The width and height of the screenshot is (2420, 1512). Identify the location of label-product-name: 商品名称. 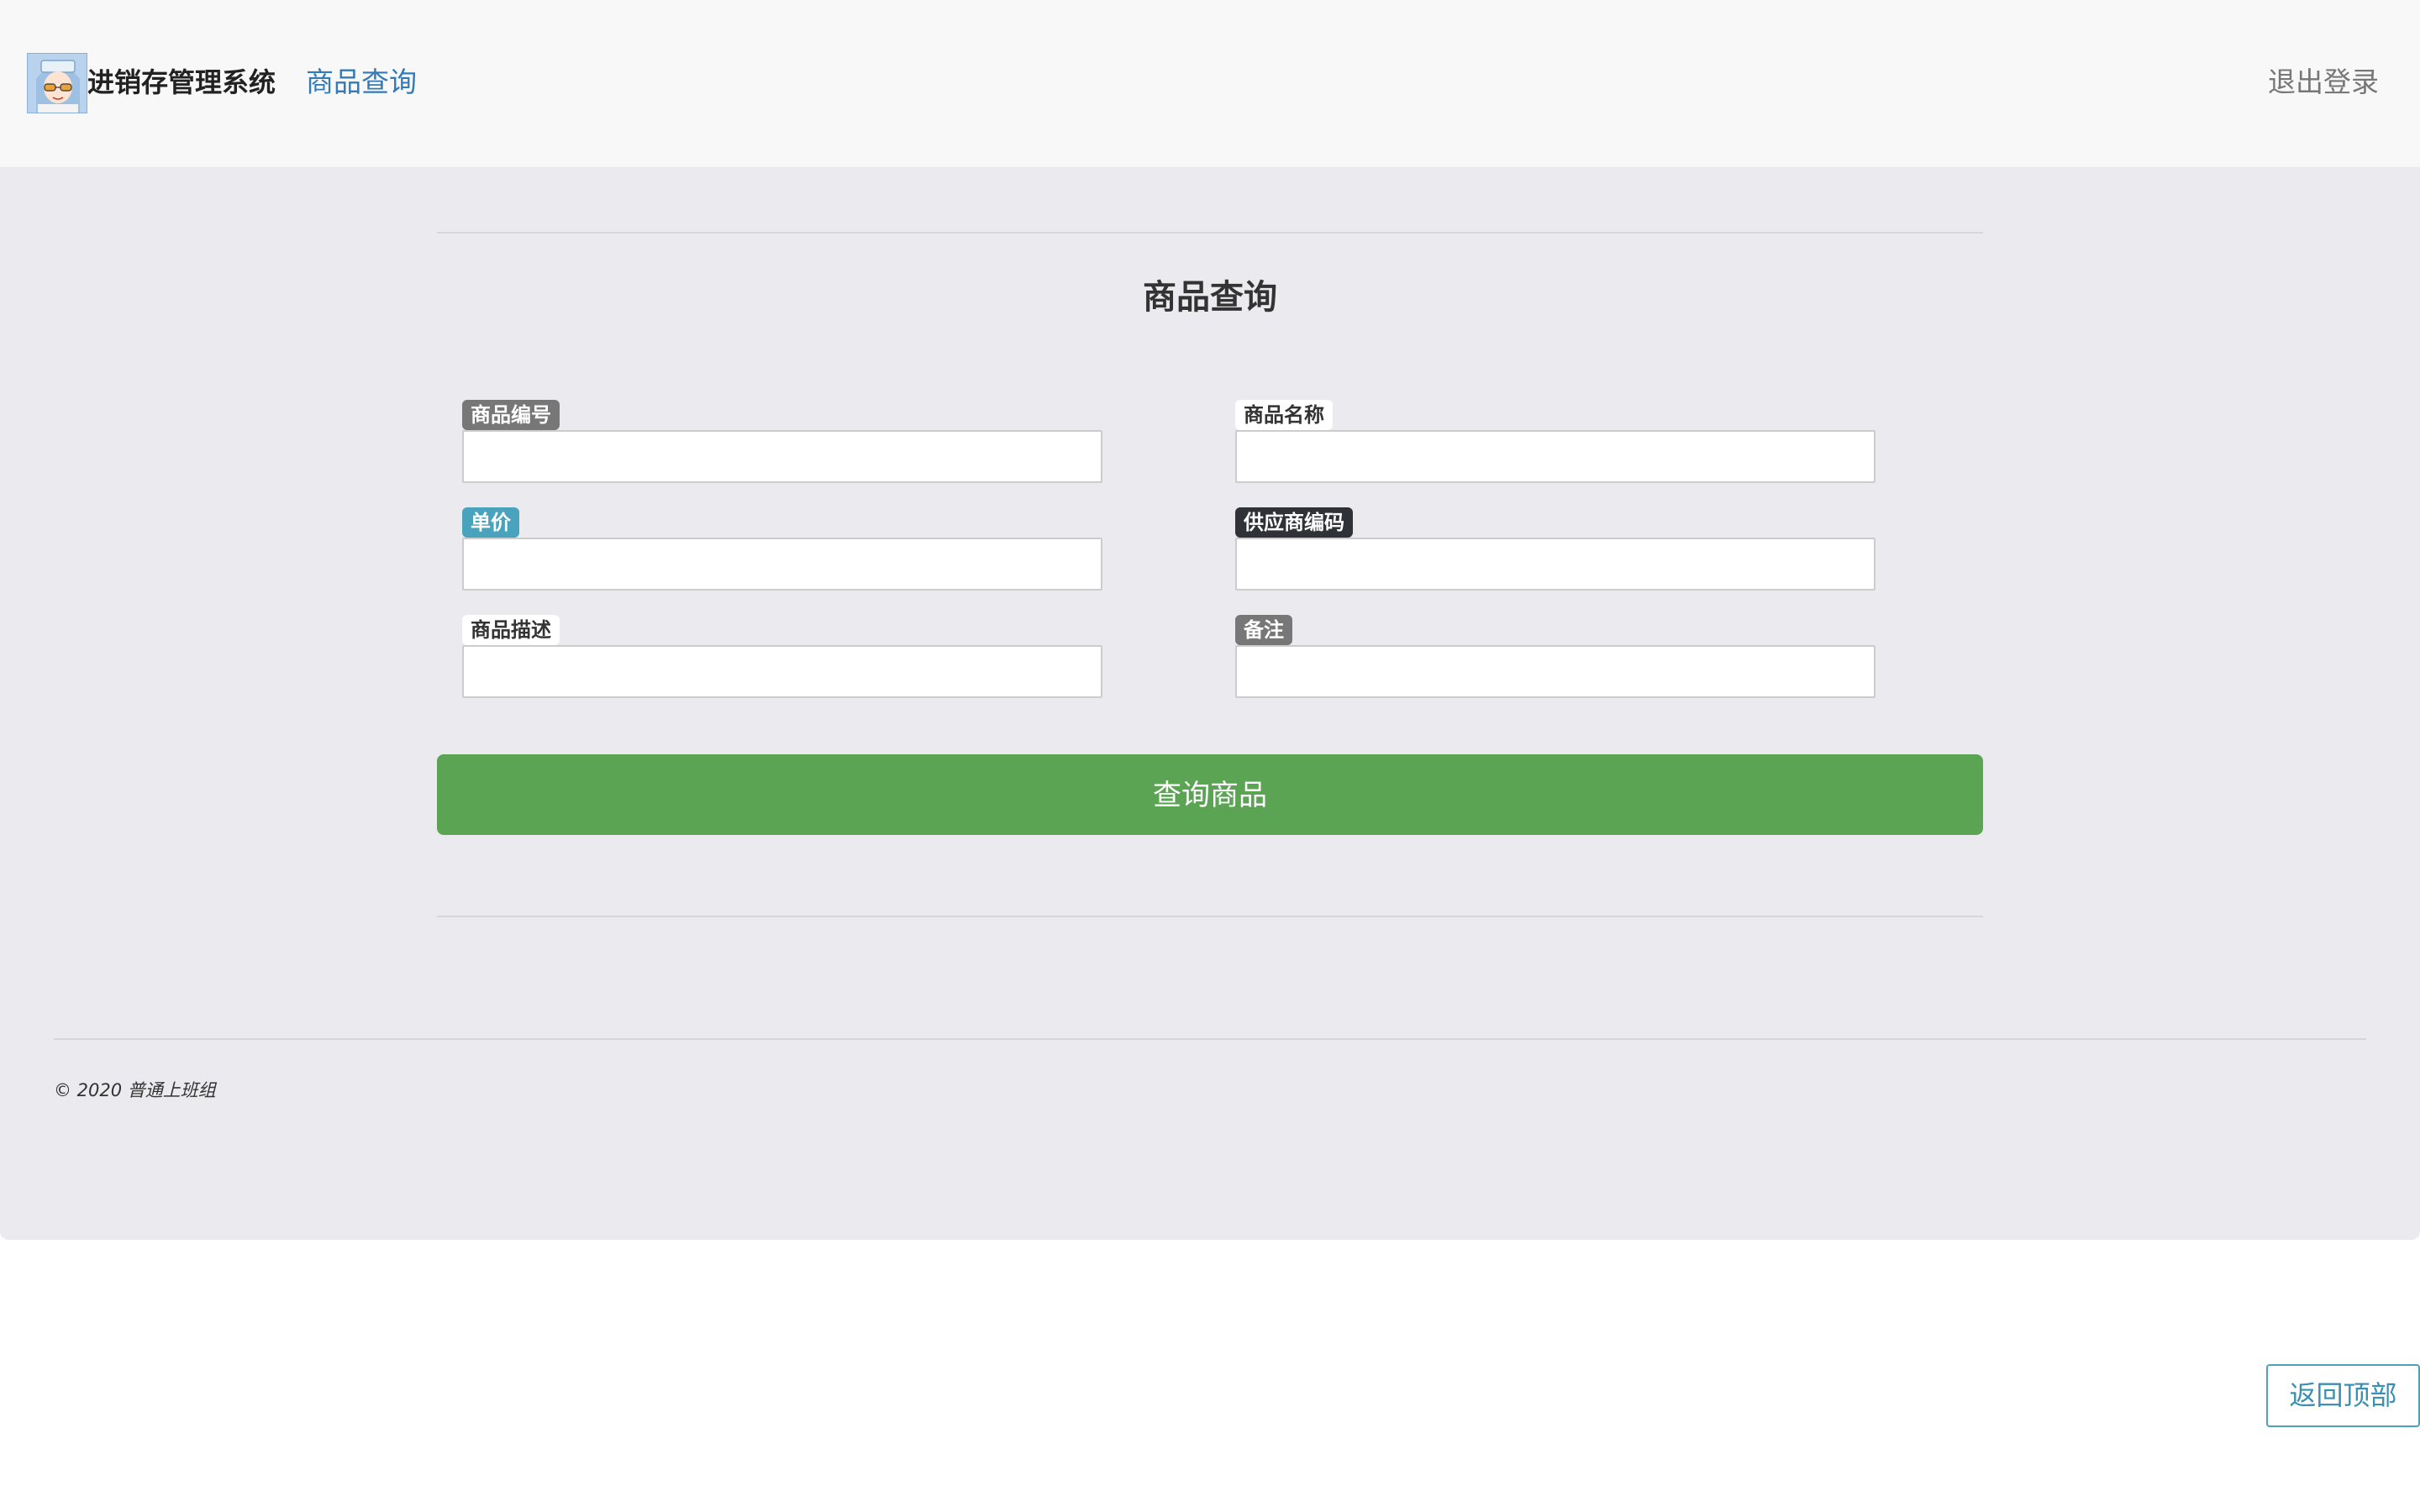
(1284, 415).